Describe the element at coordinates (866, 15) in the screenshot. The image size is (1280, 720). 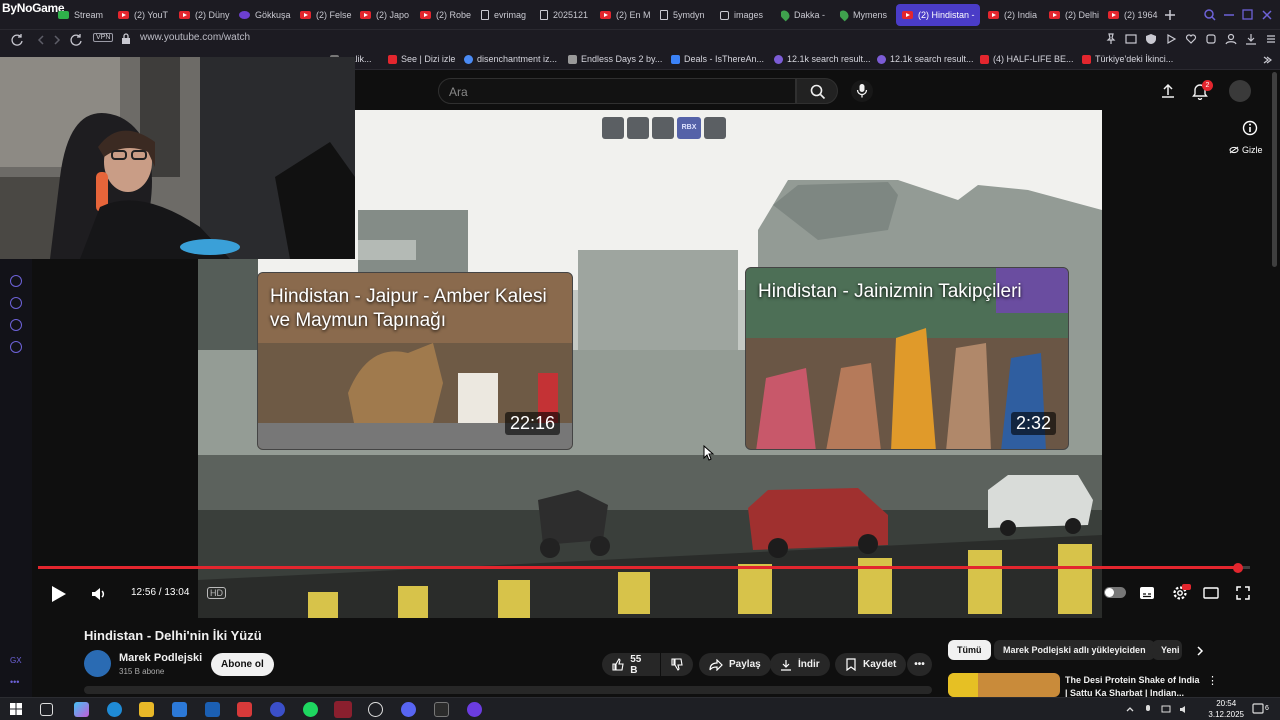
I see `tab: Mymens` at that location.